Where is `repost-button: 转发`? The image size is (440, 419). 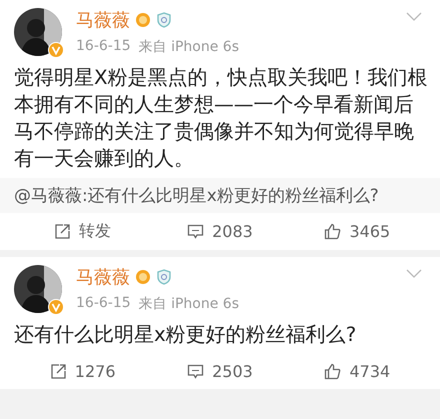
repost-button: 转发 is located at coordinates (83, 231).